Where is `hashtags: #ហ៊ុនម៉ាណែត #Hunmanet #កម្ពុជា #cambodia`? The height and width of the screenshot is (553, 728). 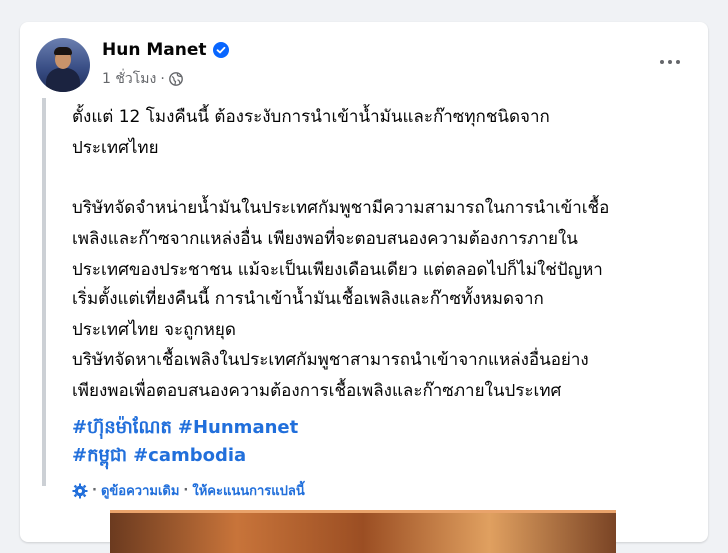 hashtags: #ហ៊ុនម៉ាណែត #Hunmanet #កម្ពុជា #cambodia is located at coordinates (185, 442).